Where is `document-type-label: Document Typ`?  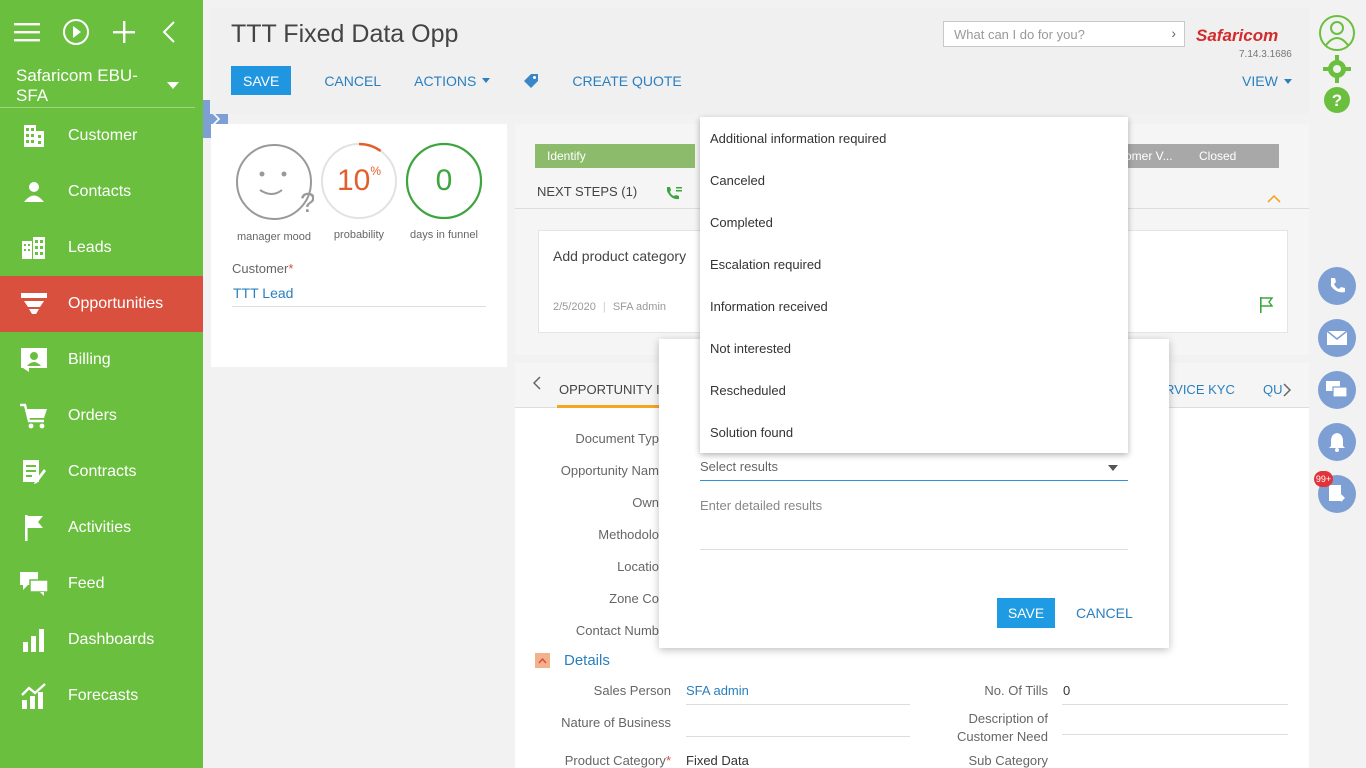 document-type-label: Document Typ is located at coordinates (617, 438).